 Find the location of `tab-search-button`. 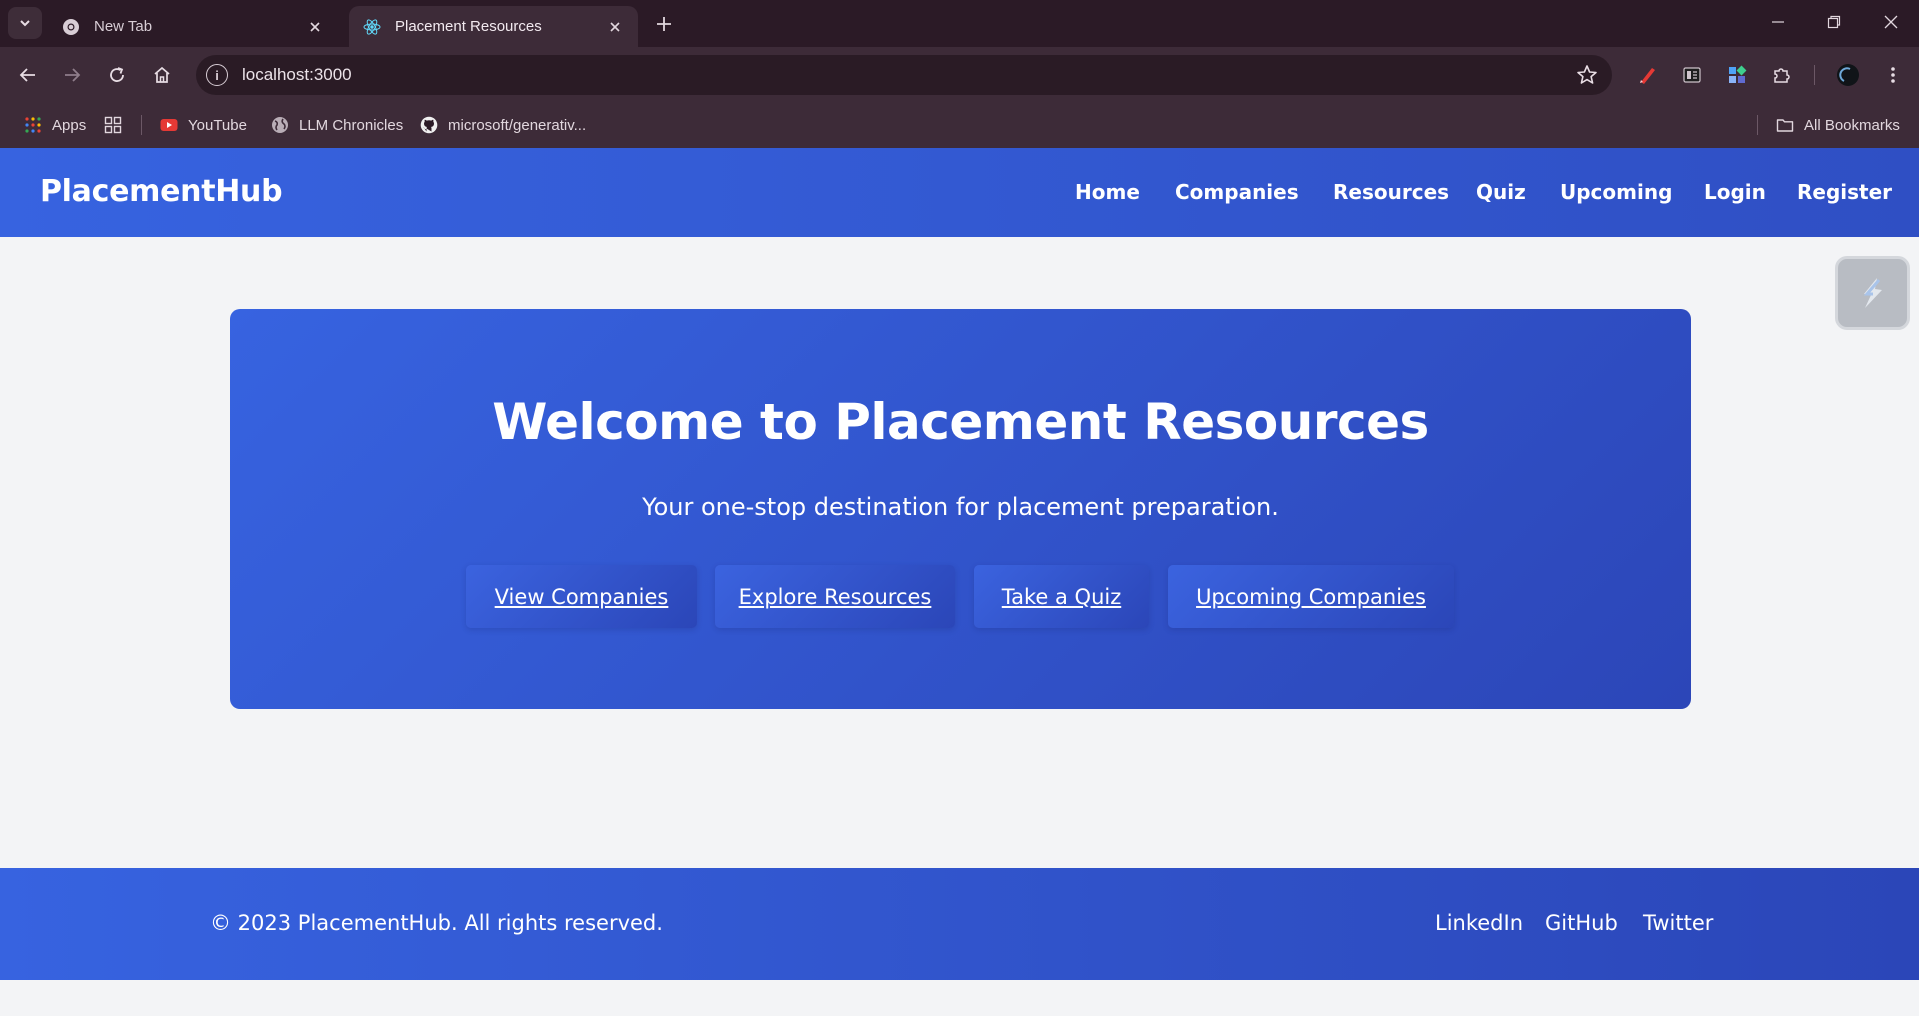

tab-search-button is located at coordinates (25, 23).